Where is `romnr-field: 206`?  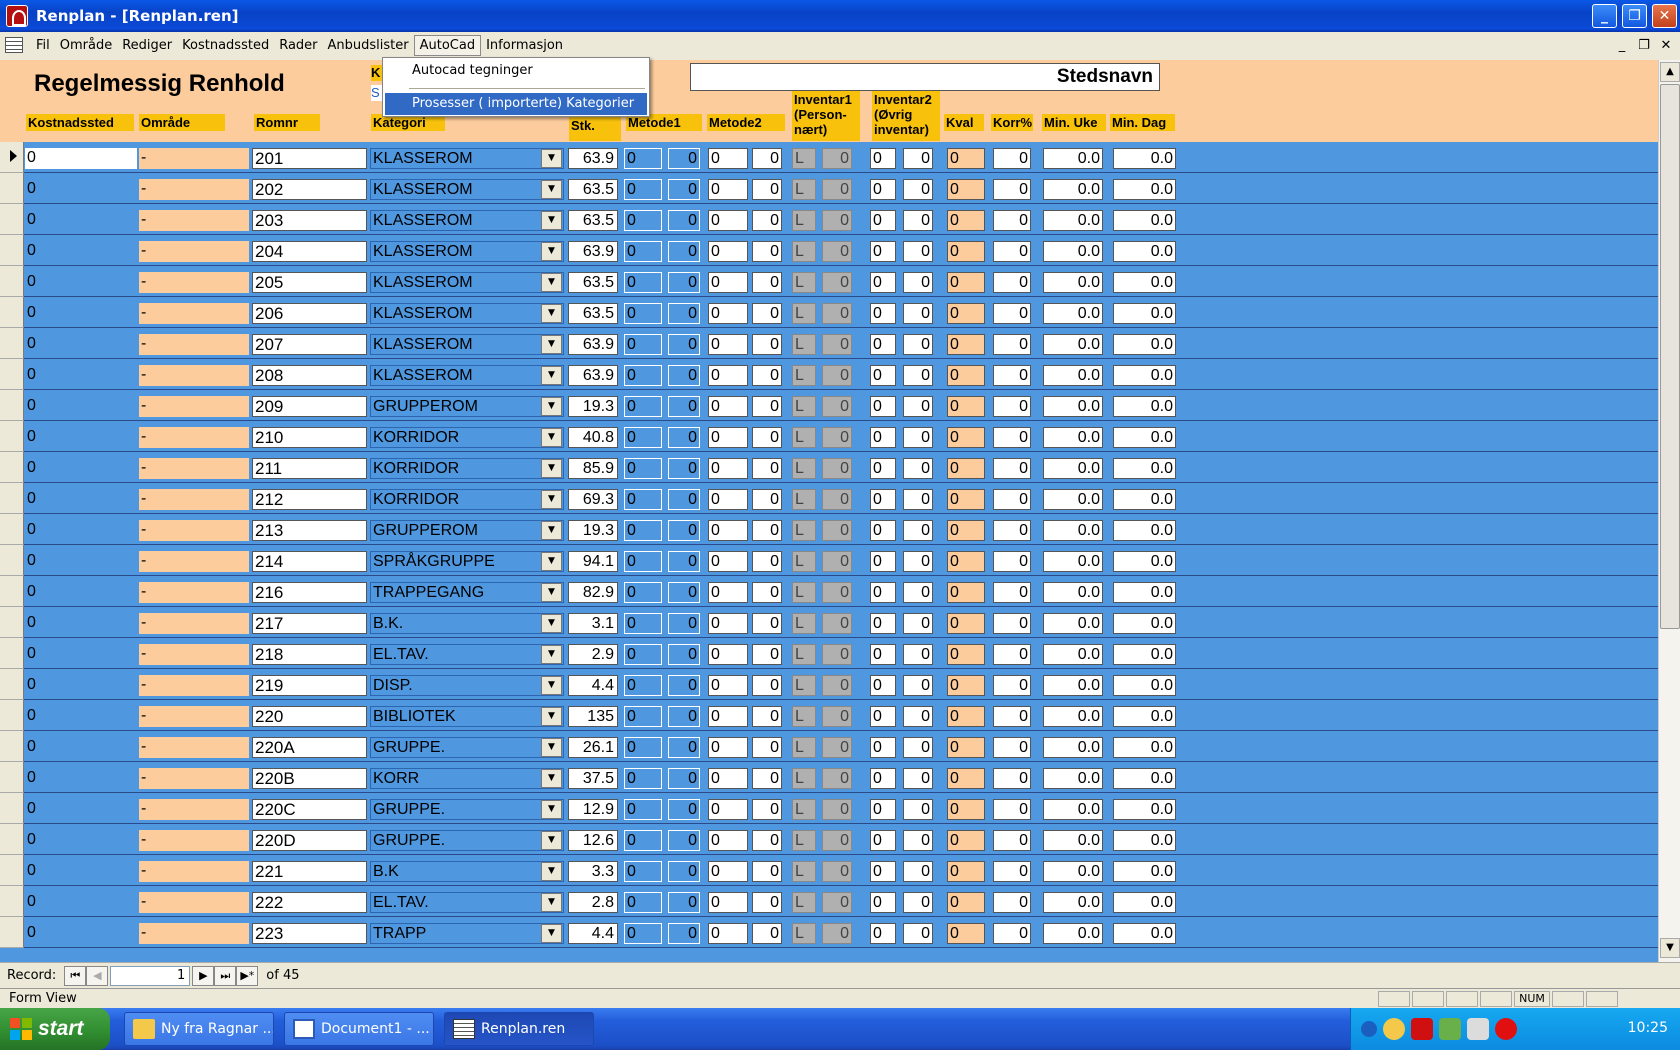
romnr-field: 206 is located at coordinates (309, 313).